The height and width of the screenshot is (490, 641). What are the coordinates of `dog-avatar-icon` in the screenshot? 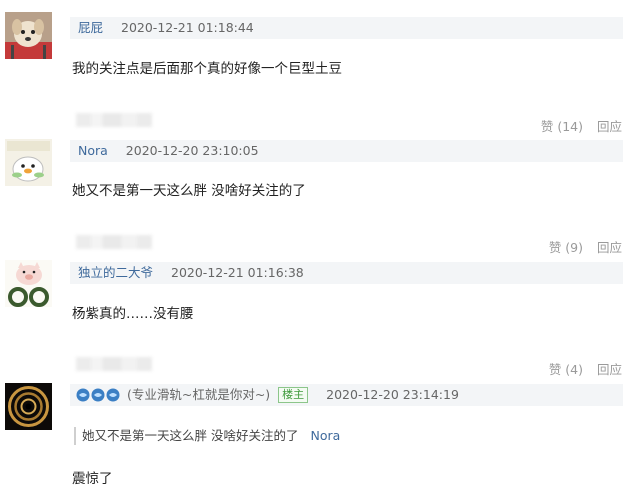 It's located at (28, 35).